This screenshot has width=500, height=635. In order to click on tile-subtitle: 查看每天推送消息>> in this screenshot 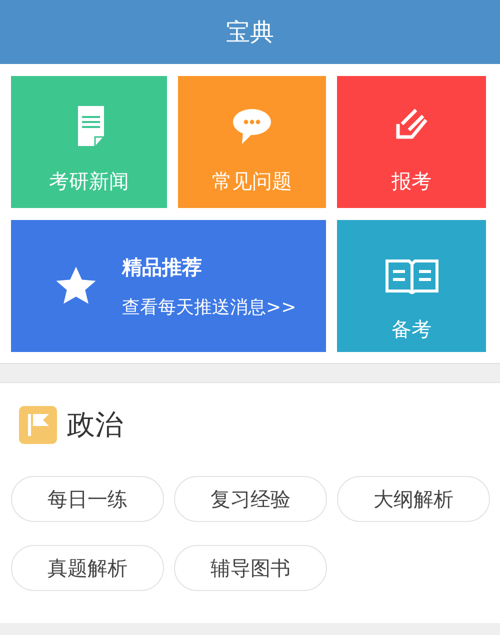, I will do `click(209, 307)`.